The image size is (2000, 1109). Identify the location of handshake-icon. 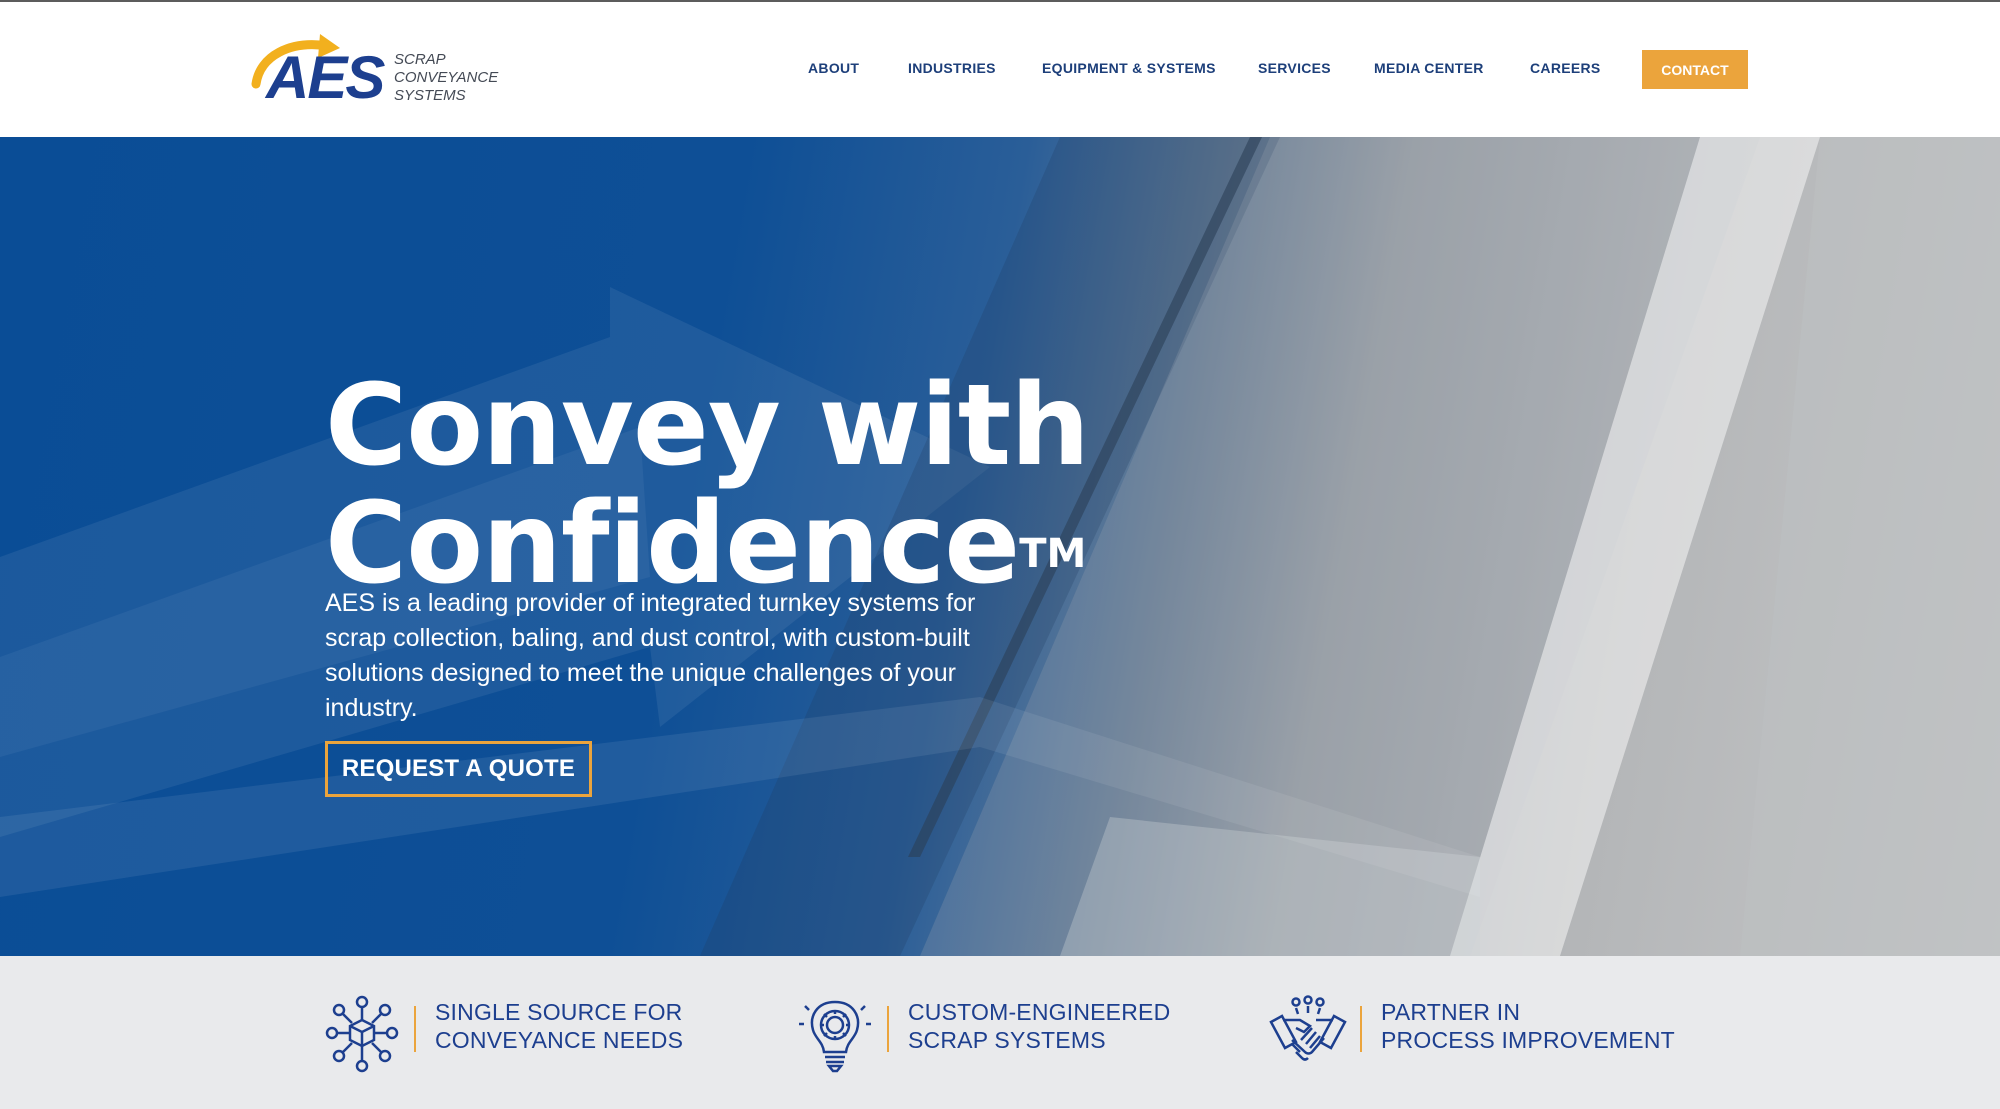
(1308, 1028).